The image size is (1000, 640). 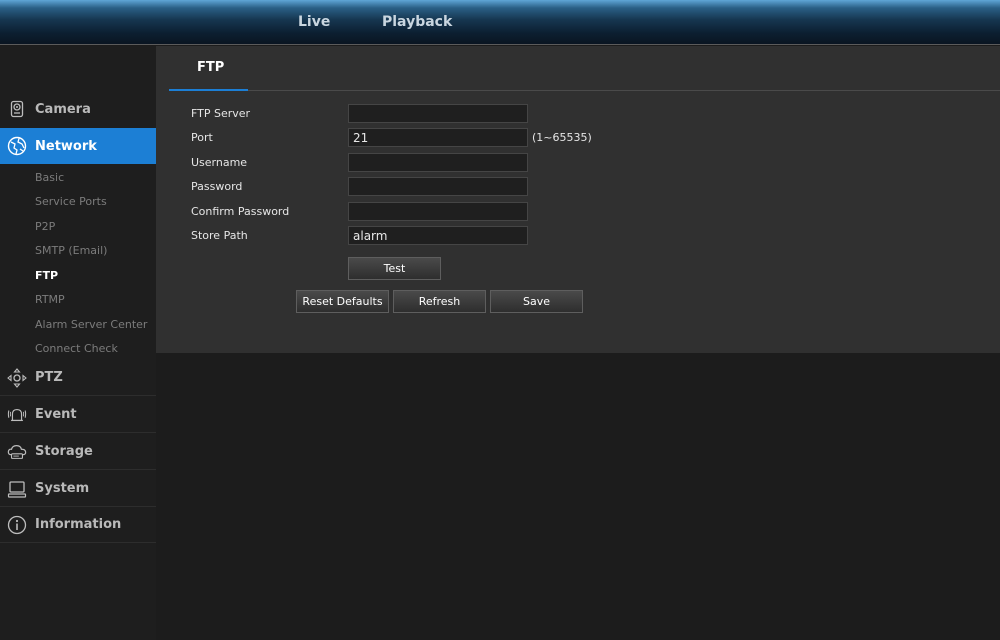 What do you see at coordinates (64, 451) in the screenshot?
I see `sidebar-item-label: Storage` at bounding box center [64, 451].